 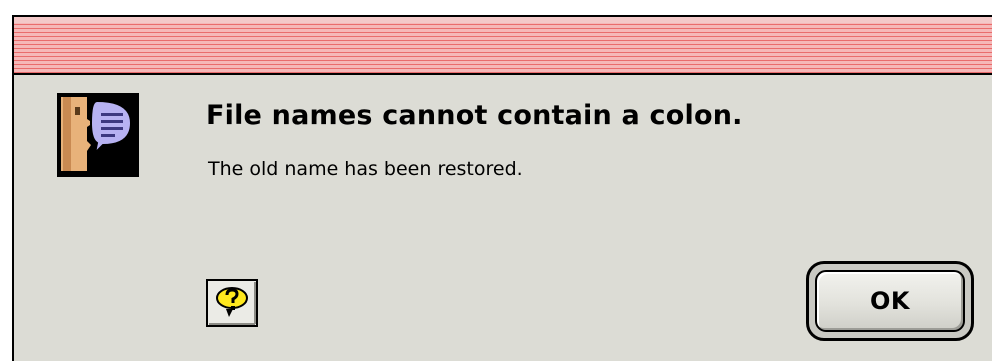 I want to click on ok-button-label: OK, so click(x=890, y=301).